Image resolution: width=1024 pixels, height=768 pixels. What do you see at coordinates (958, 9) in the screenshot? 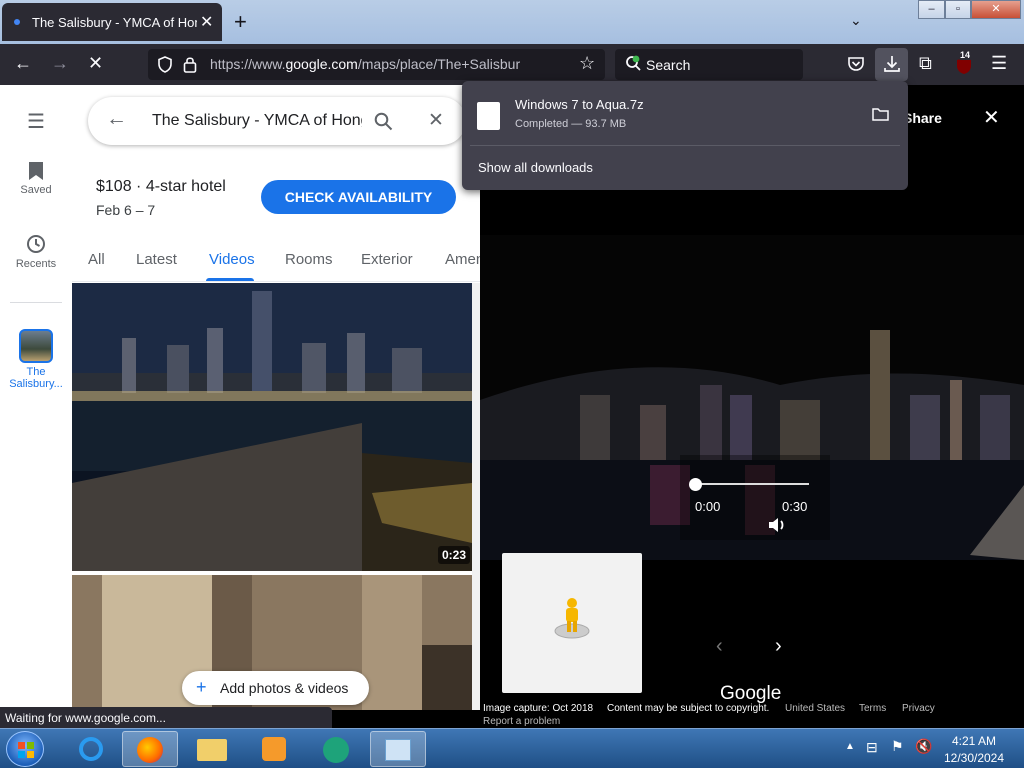
I see `maximize-button: ▫` at bounding box center [958, 9].